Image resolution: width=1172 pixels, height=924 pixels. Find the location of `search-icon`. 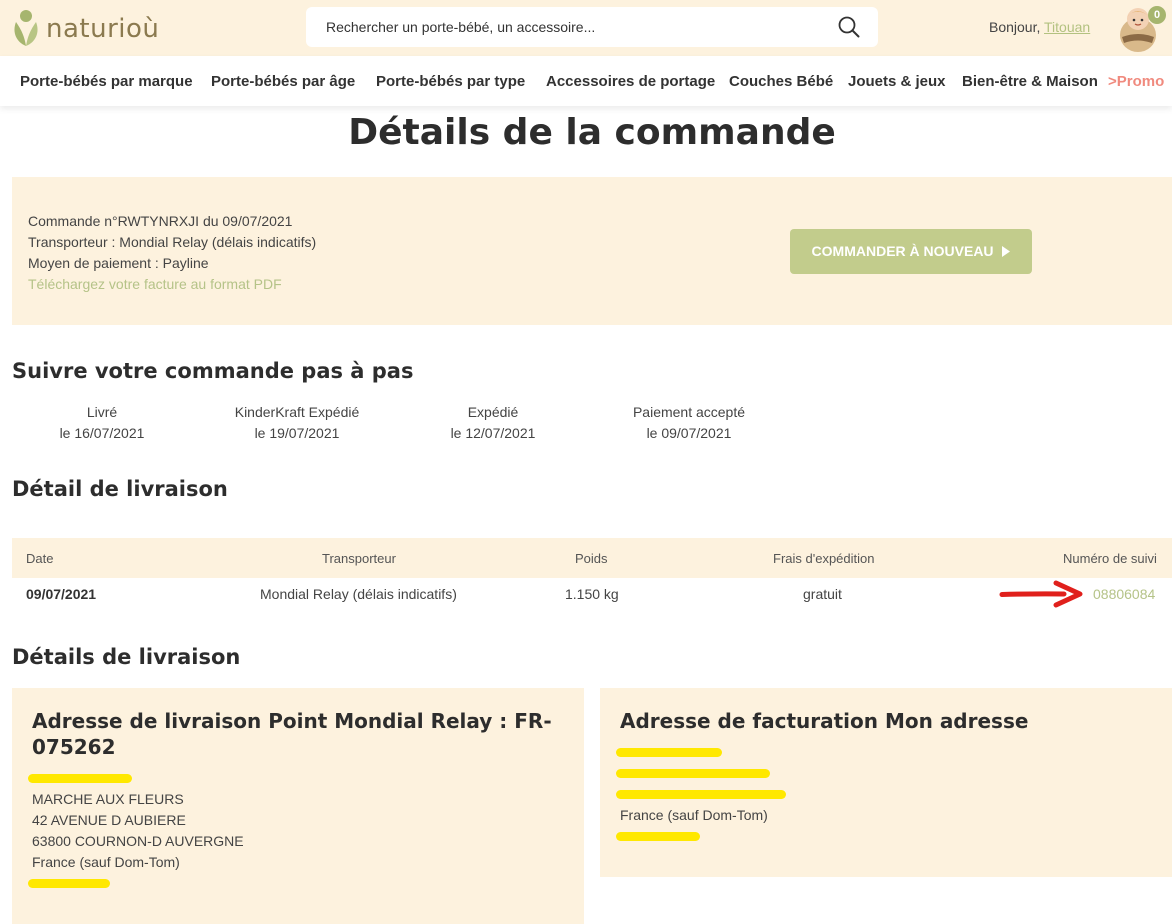

search-icon is located at coordinates (849, 27).